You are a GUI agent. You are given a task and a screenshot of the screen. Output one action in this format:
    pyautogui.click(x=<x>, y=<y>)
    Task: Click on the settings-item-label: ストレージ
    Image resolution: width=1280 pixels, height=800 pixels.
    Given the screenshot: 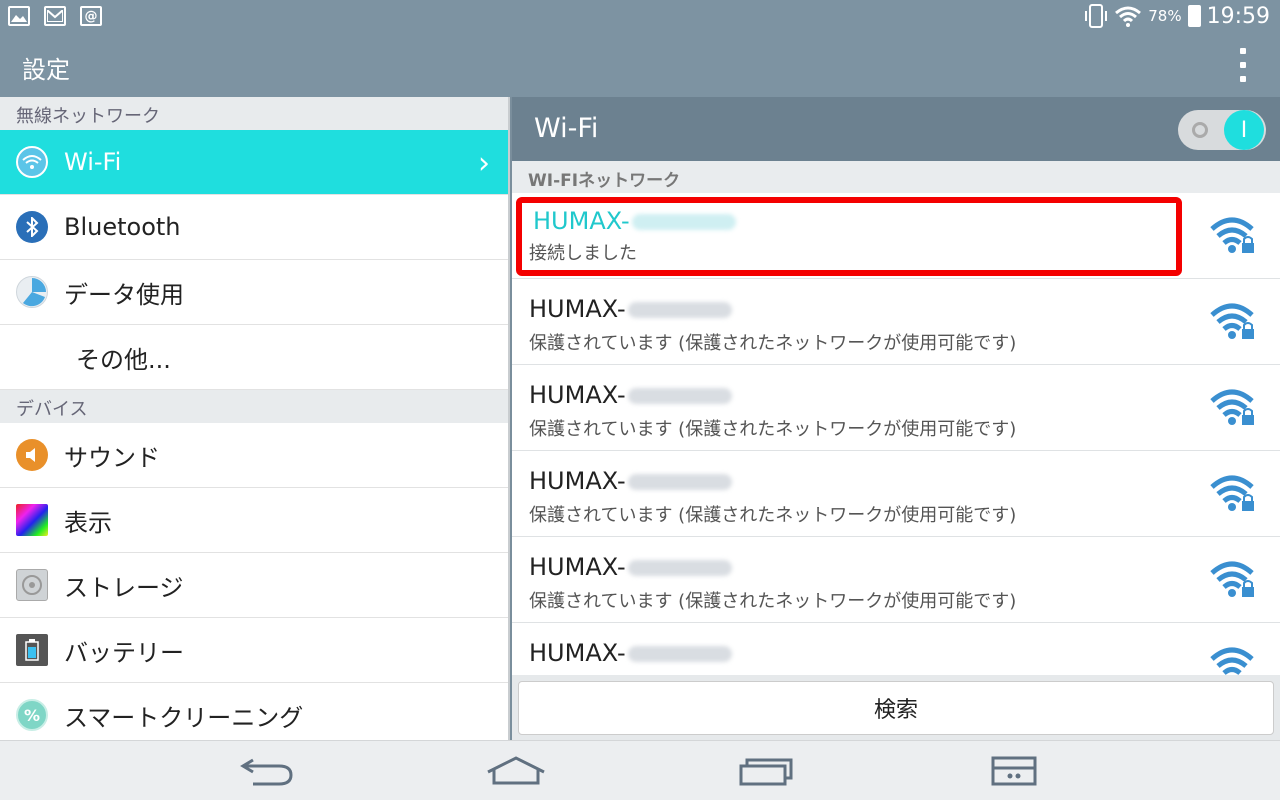 What is the action you would take?
    pyautogui.click(x=124, y=587)
    